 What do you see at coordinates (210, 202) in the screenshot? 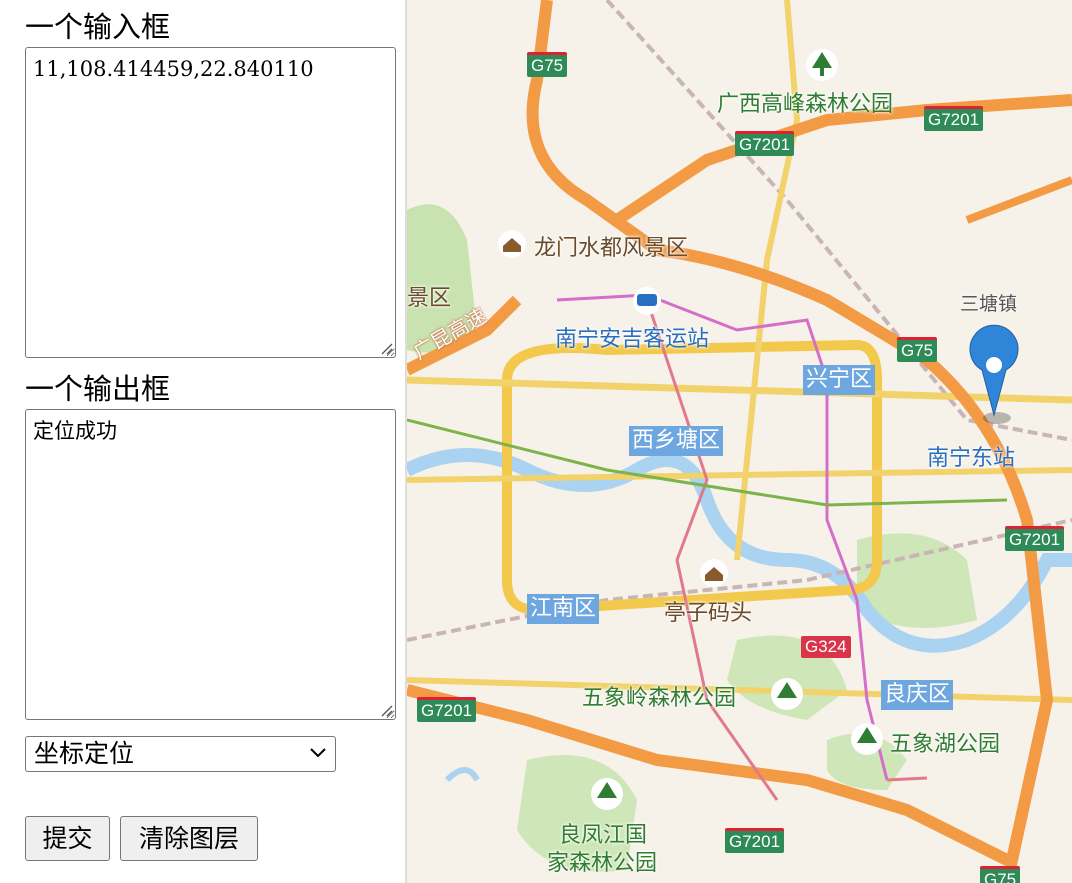
I see `input-textarea: 11,108.414459,22.840110` at bounding box center [210, 202].